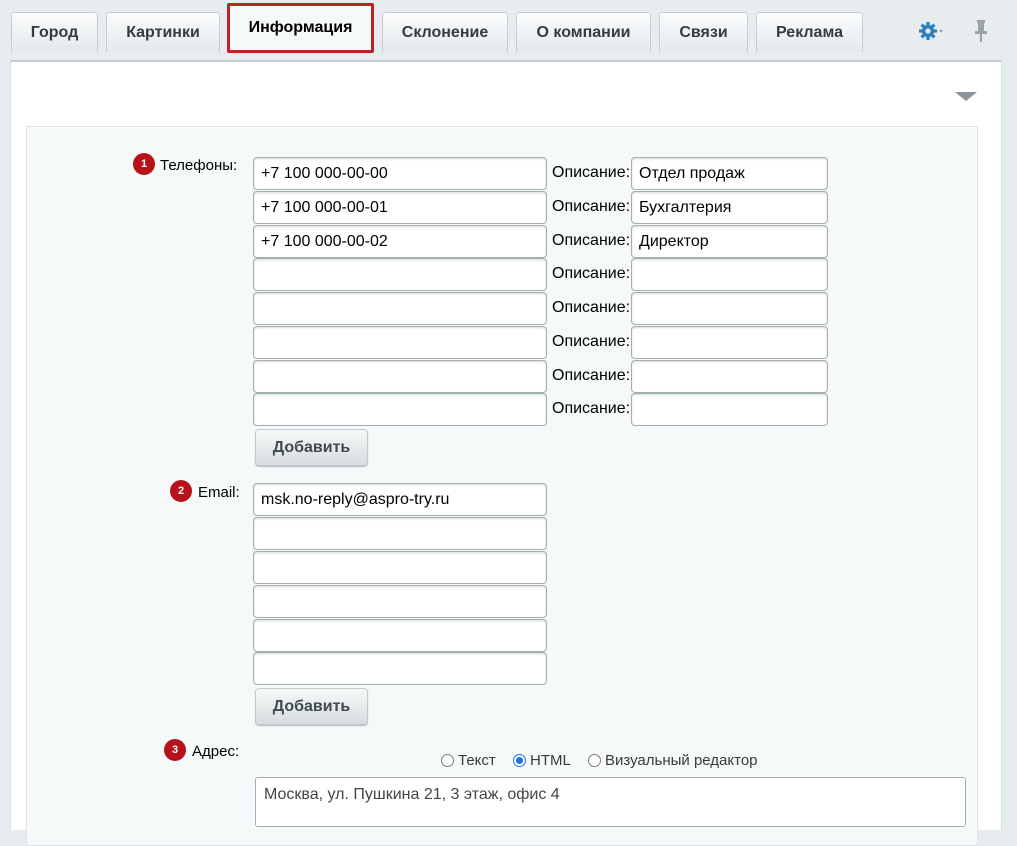  I want to click on tab-pictures: Картинки, so click(163, 32).